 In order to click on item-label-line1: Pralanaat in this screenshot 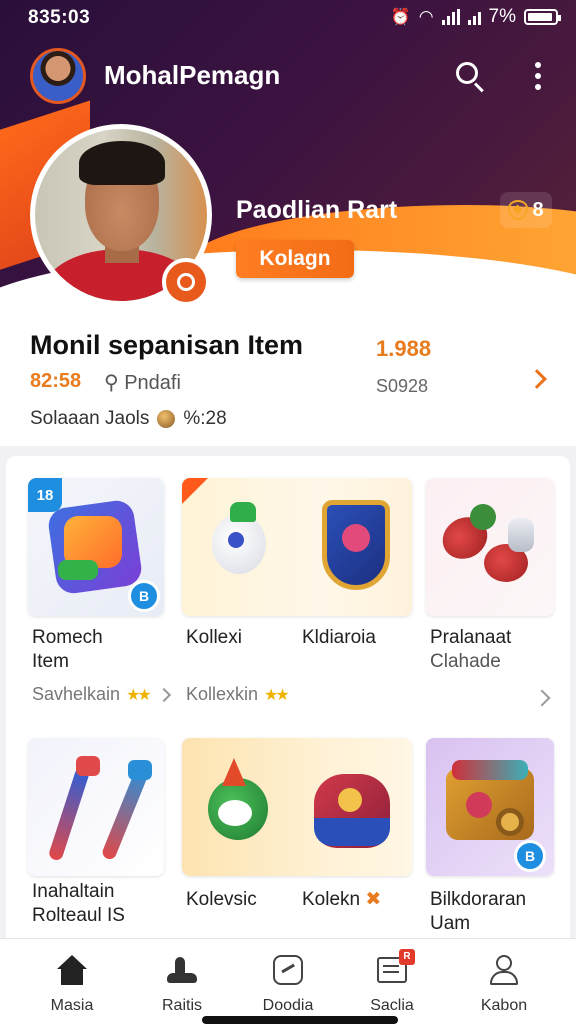, I will do `click(471, 637)`.